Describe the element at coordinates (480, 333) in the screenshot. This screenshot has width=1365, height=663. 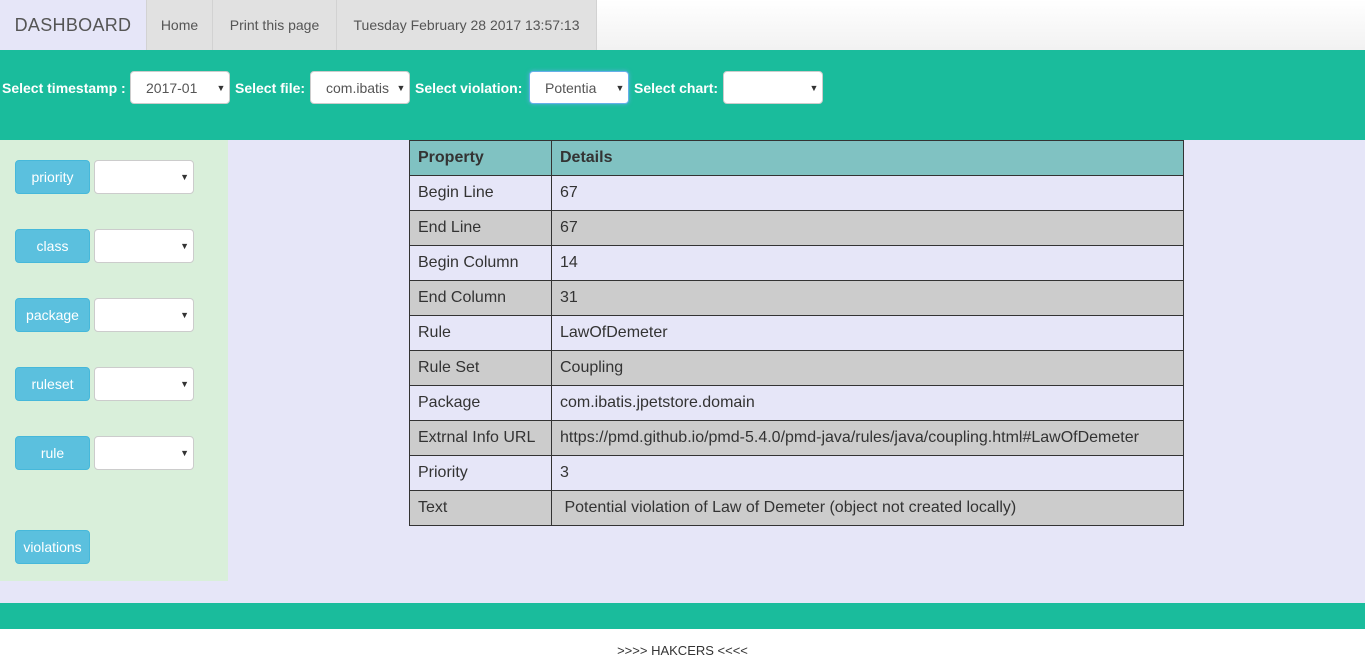
I see `property-cell: Rule` at that location.